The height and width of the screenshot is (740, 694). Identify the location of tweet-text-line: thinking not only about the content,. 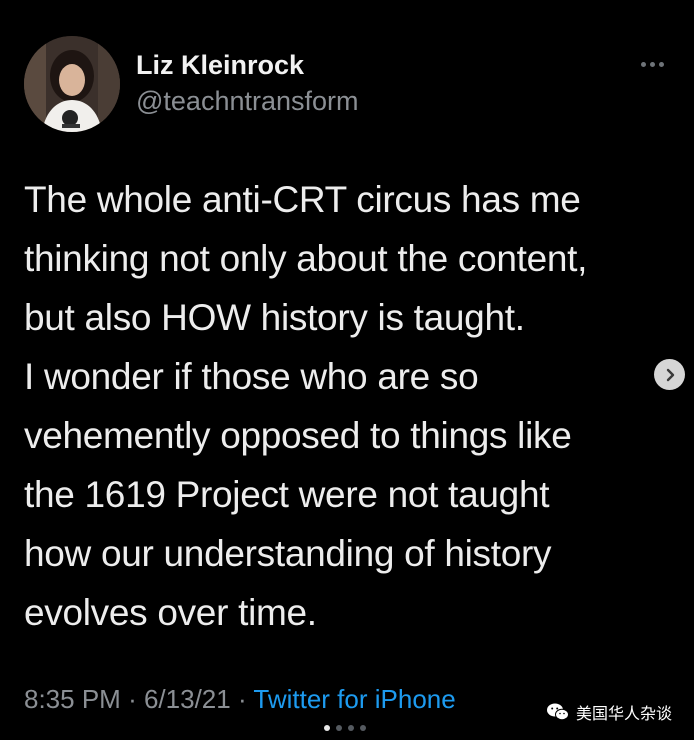
(306, 258).